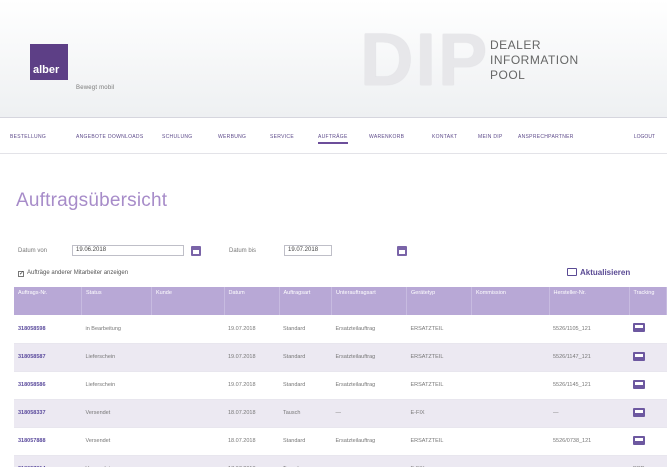 Image resolution: width=667 pixels, height=467 pixels. I want to click on order-date: 17.07.2018, so click(251, 461).